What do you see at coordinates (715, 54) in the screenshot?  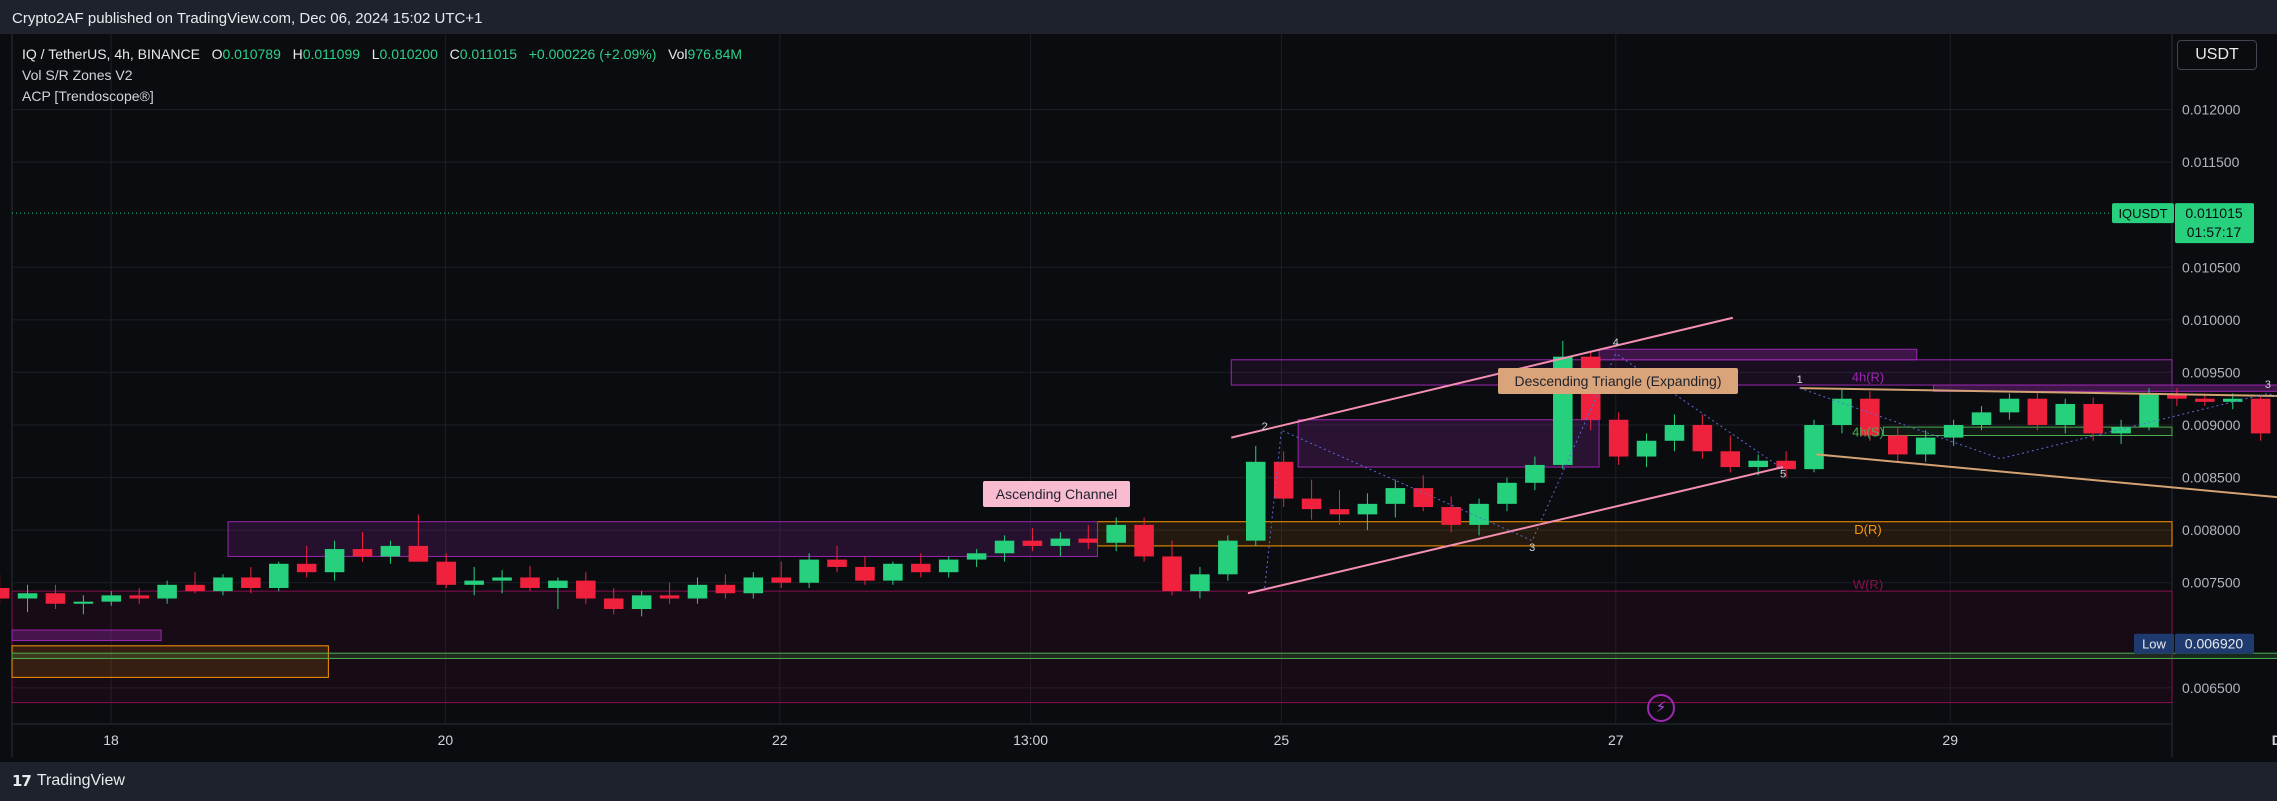 I see `volume-value: 976.84M` at bounding box center [715, 54].